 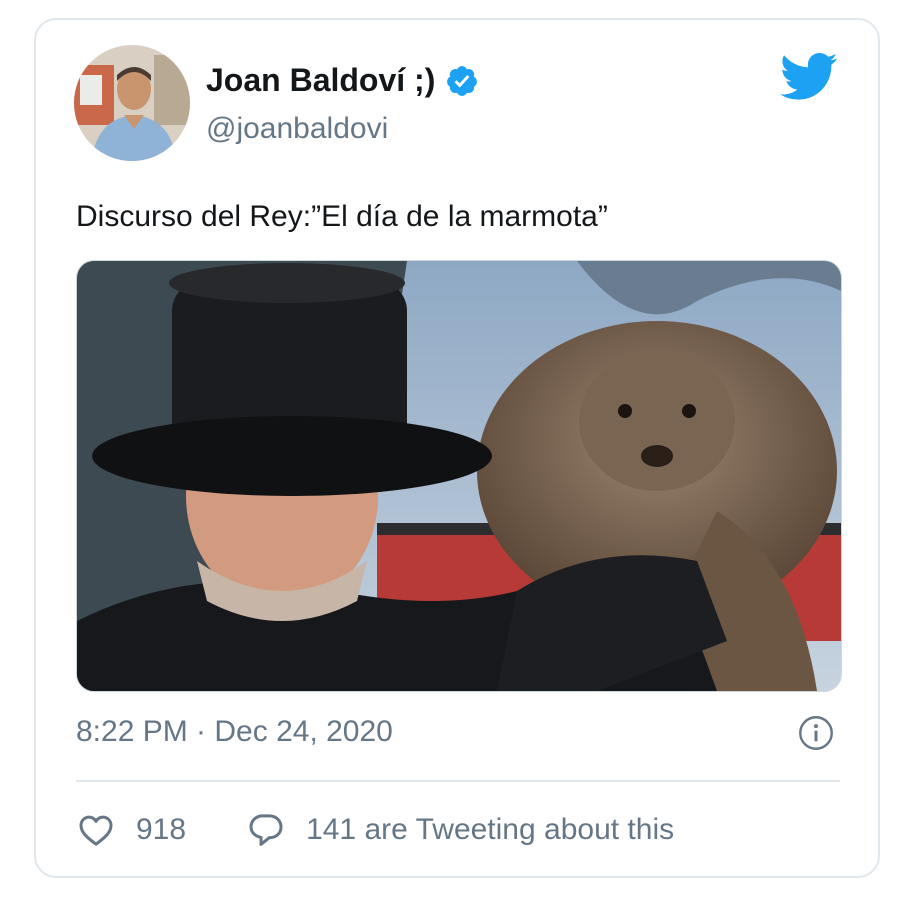 I want to click on display-name: Joan Baldoví ;), so click(x=320, y=80).